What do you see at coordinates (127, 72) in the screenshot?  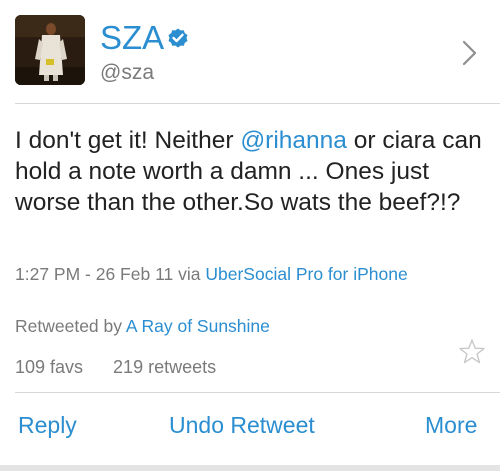 I see `profile-handle: @sza` at bounding box center [127, 72].